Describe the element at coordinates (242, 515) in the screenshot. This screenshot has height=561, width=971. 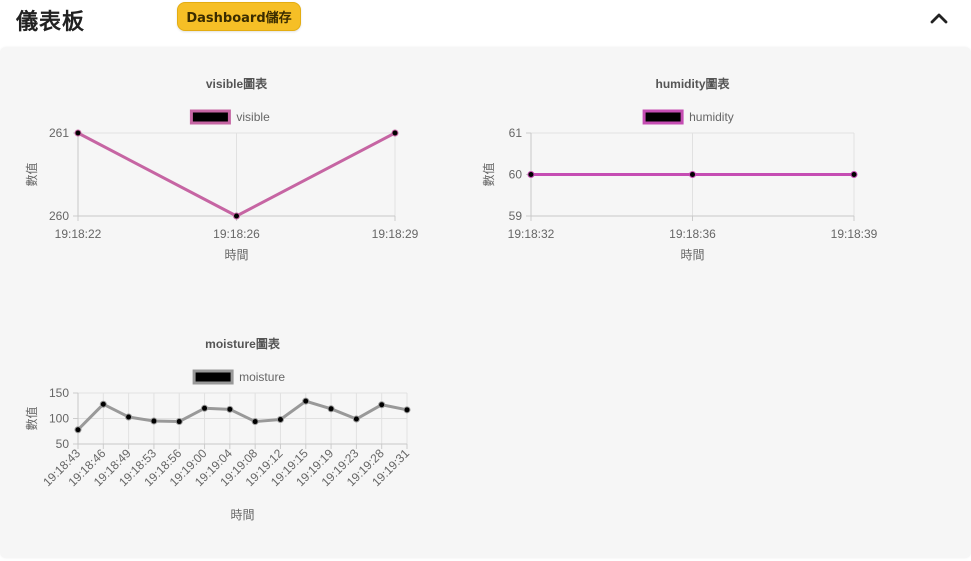
I see `chart2-x-axis-label: 時間` at that location.